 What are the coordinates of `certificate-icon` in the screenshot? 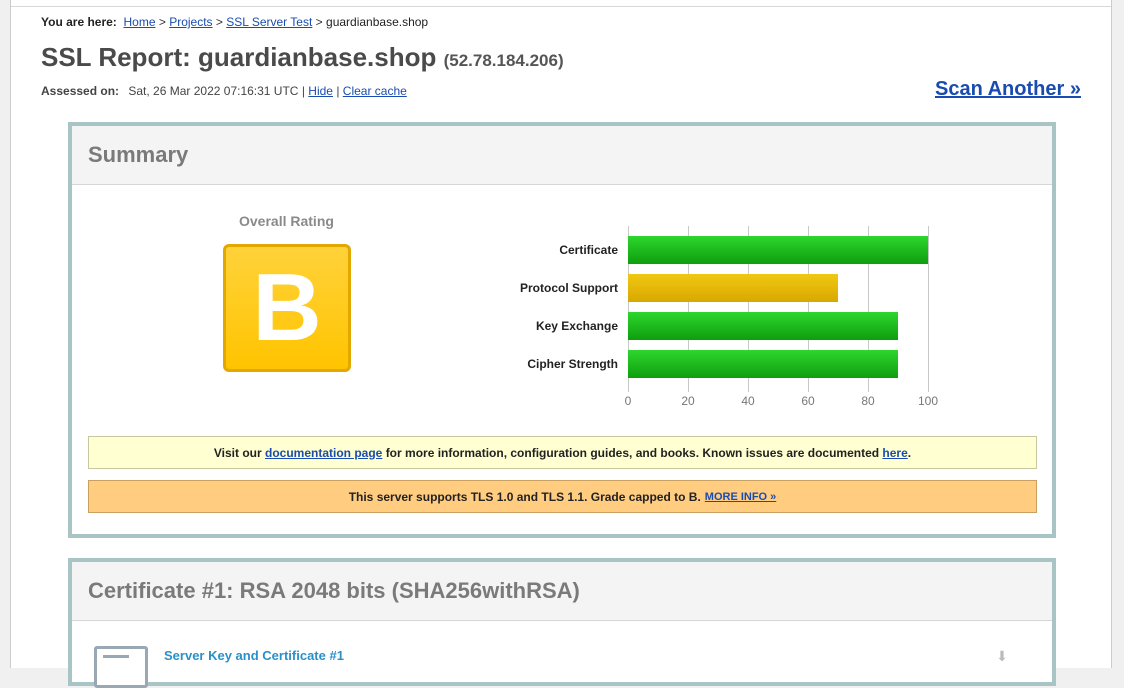 It's located at (121, 667).